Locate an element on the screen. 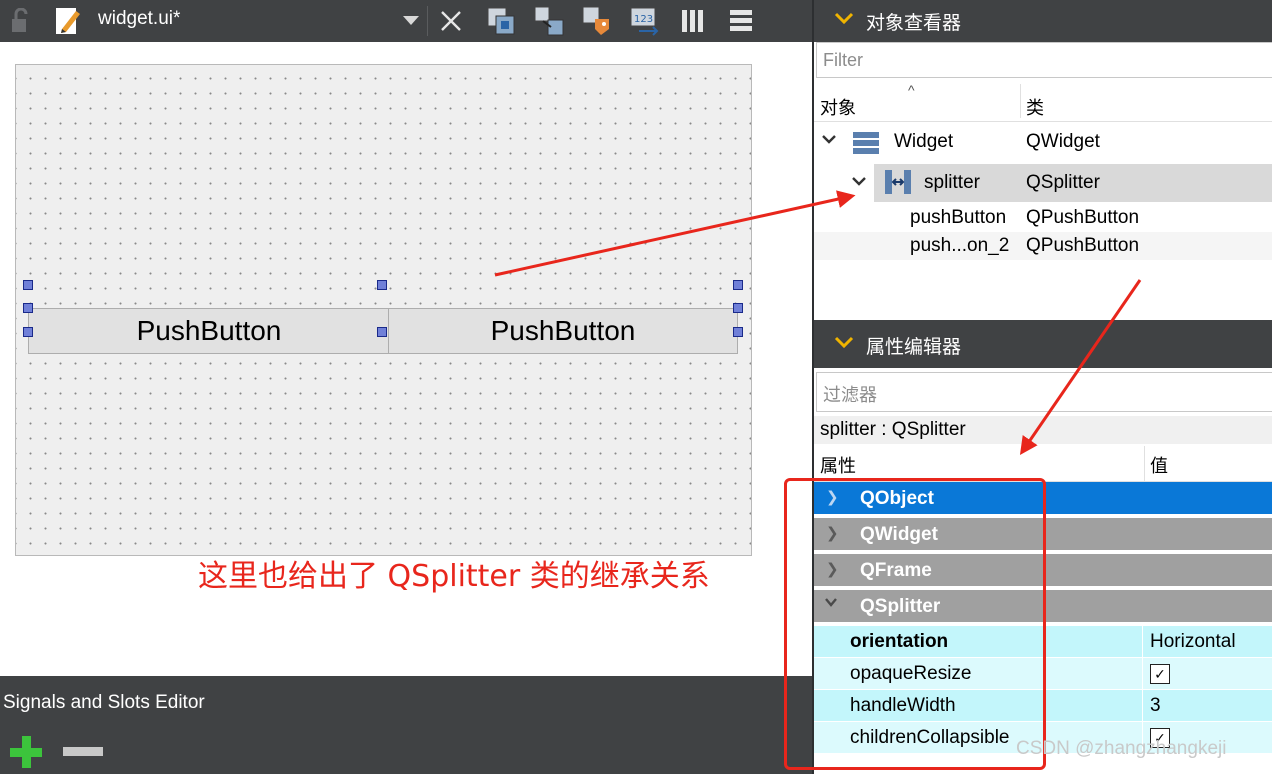  edit-buddies-icon is located at coordinates (597, 21).